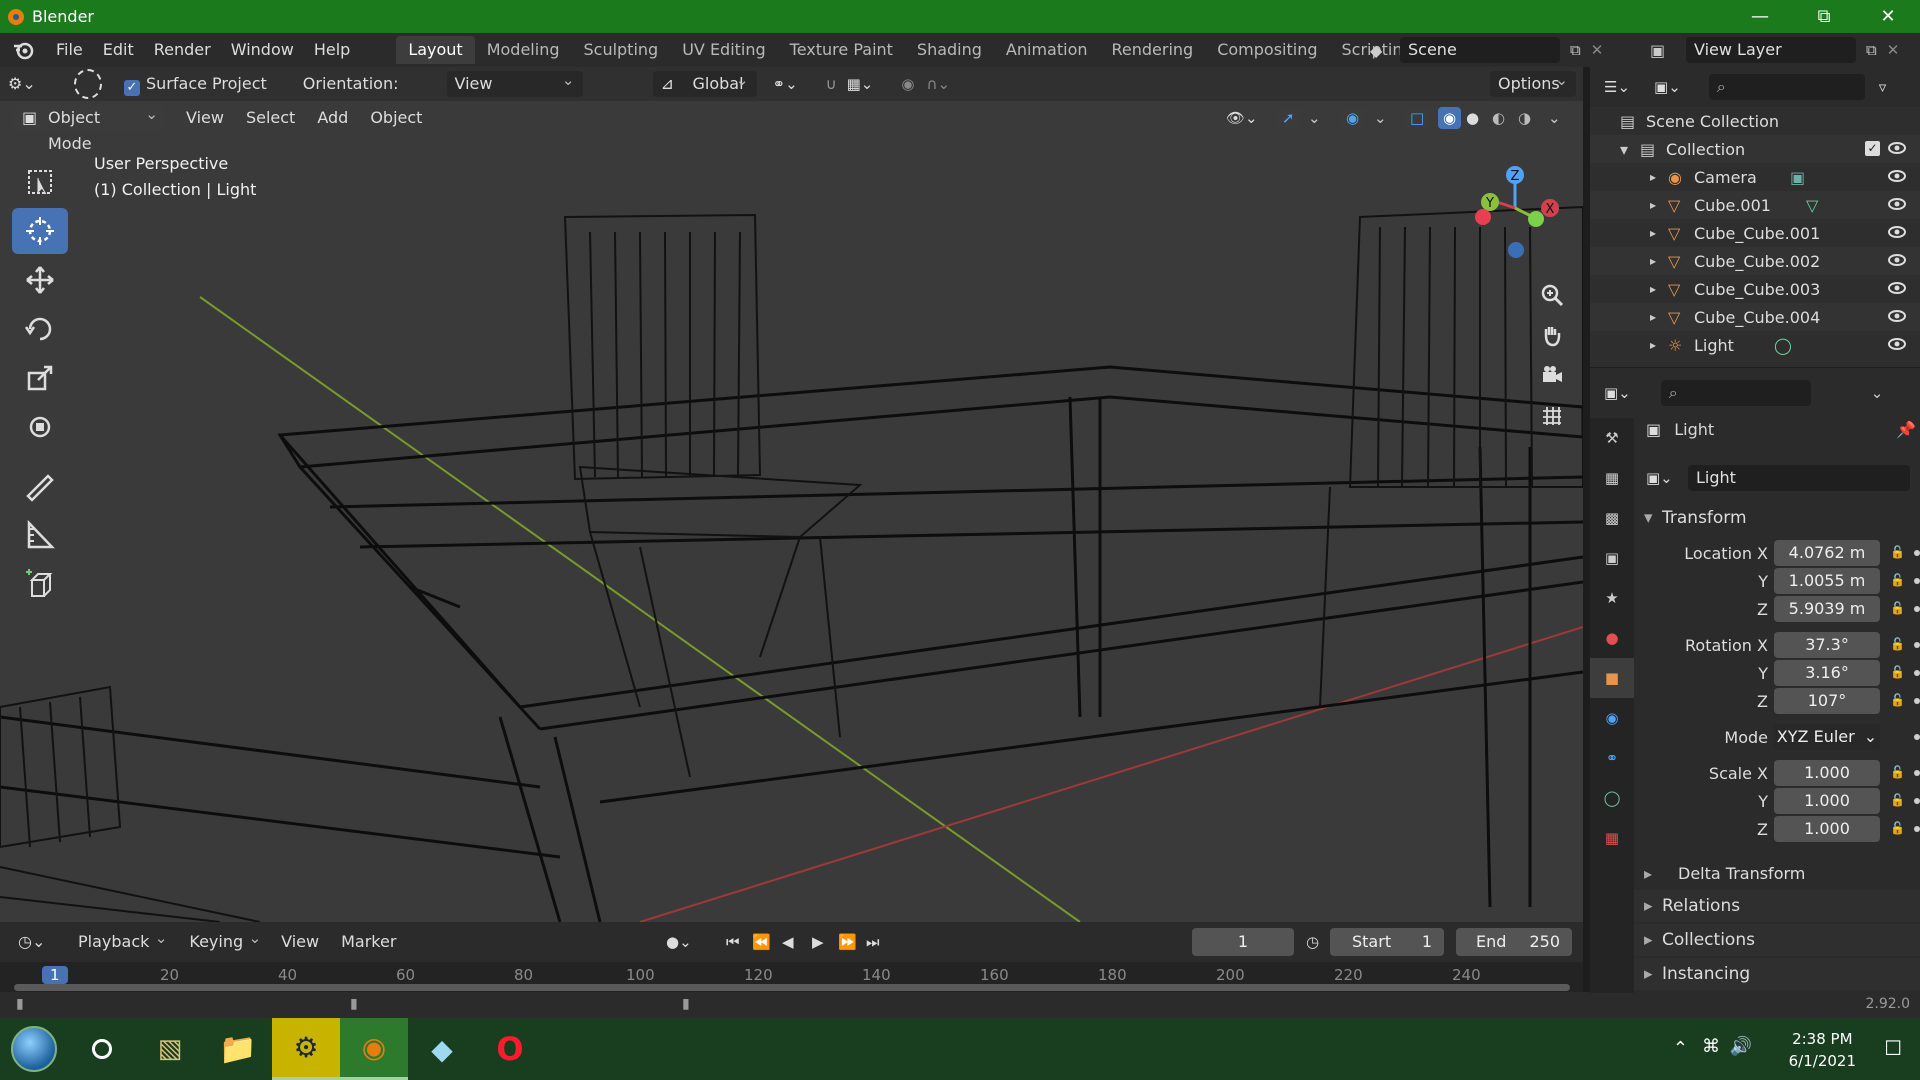 This screenshot has height=1080, width=1920. I want to click on surface-project-checkbox: ✓, so click(132, 88).